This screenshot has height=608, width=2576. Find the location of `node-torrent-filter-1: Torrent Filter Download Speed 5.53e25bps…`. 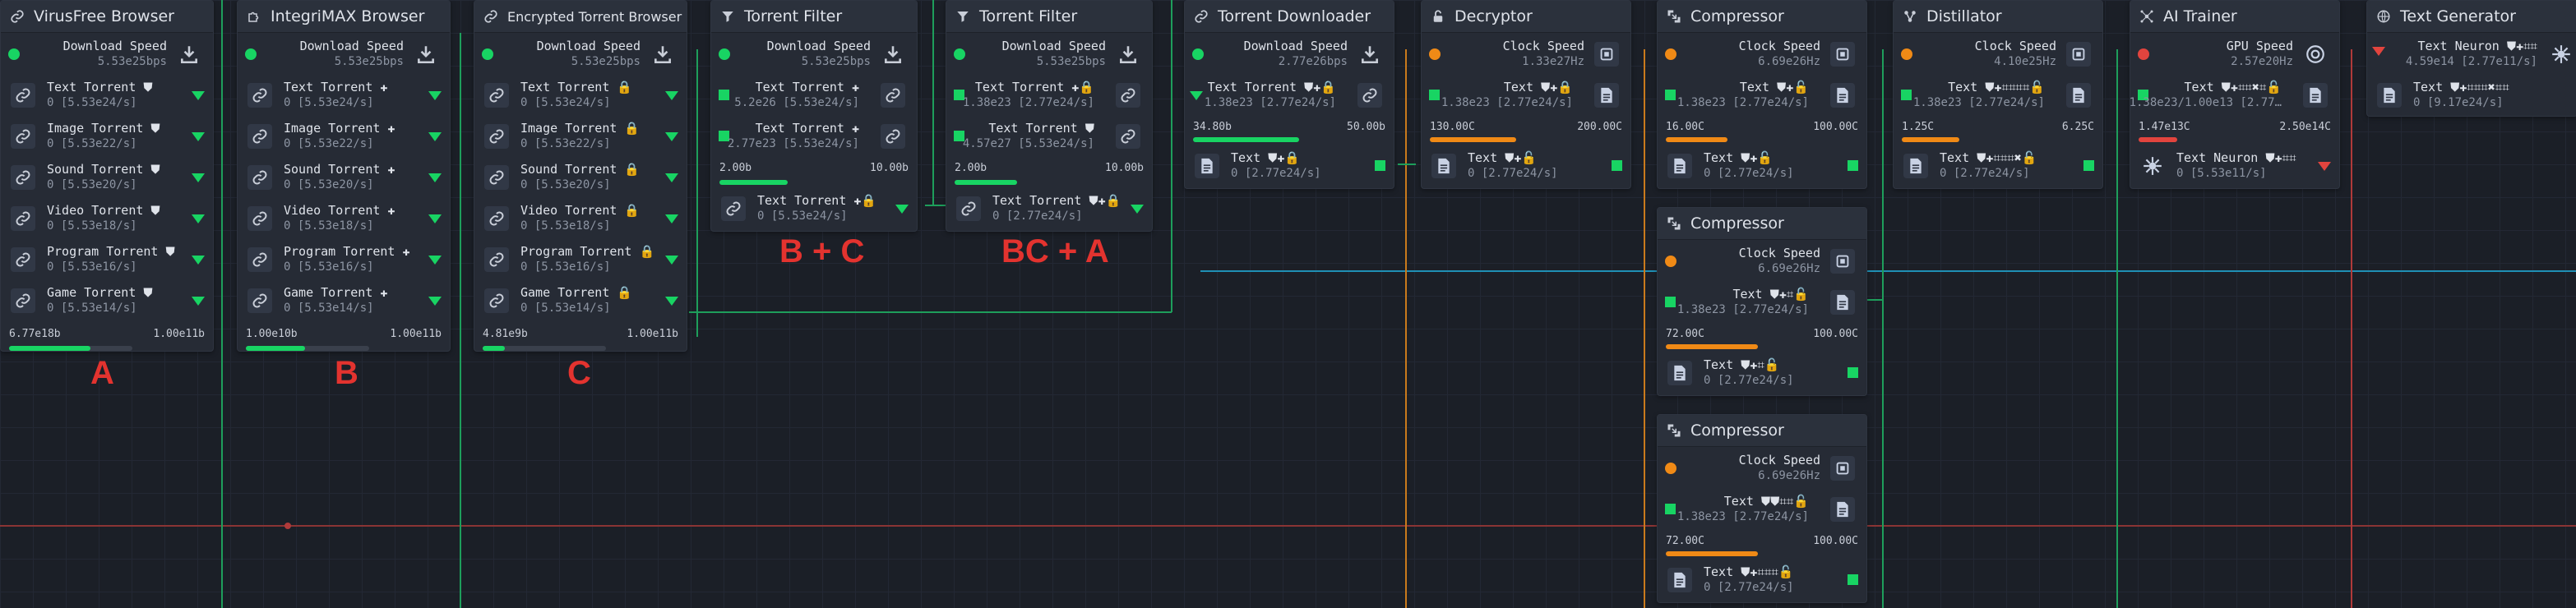

node-torrent-filter-1: Torrent Filter Download Speed 5.53e25bps… is located at coordinates (814, 116).